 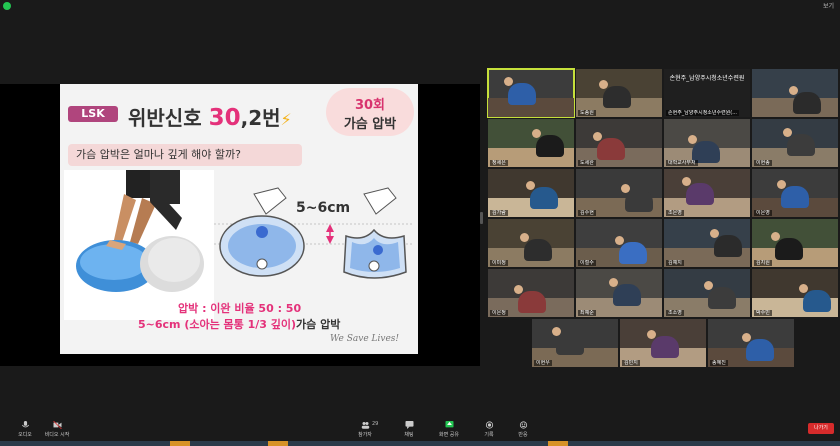 I want to click on participant-name: 이현우, so click(x=543, y=363).